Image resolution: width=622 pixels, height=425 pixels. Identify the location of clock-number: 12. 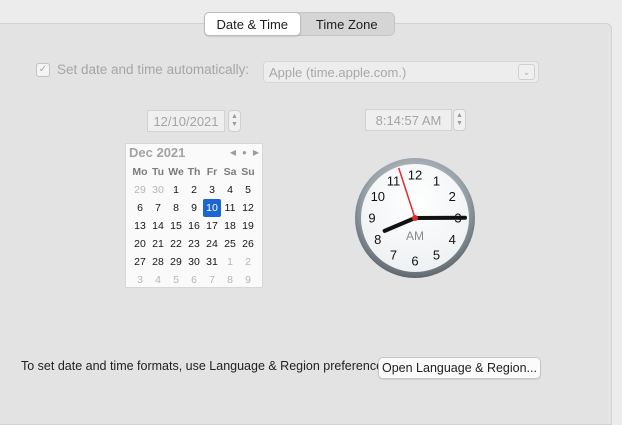
(415, 175).